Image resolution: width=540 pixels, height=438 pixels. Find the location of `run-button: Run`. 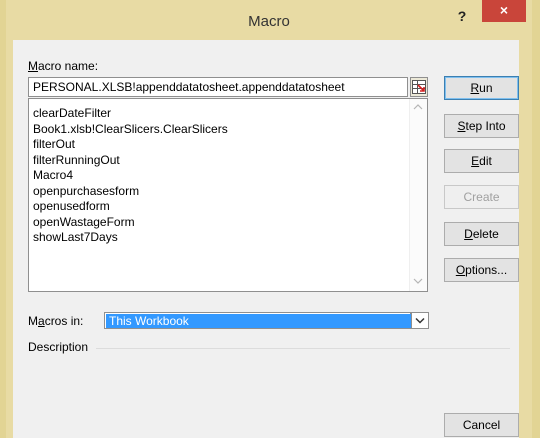

run-button: Run is located at coordinates (481, 88).